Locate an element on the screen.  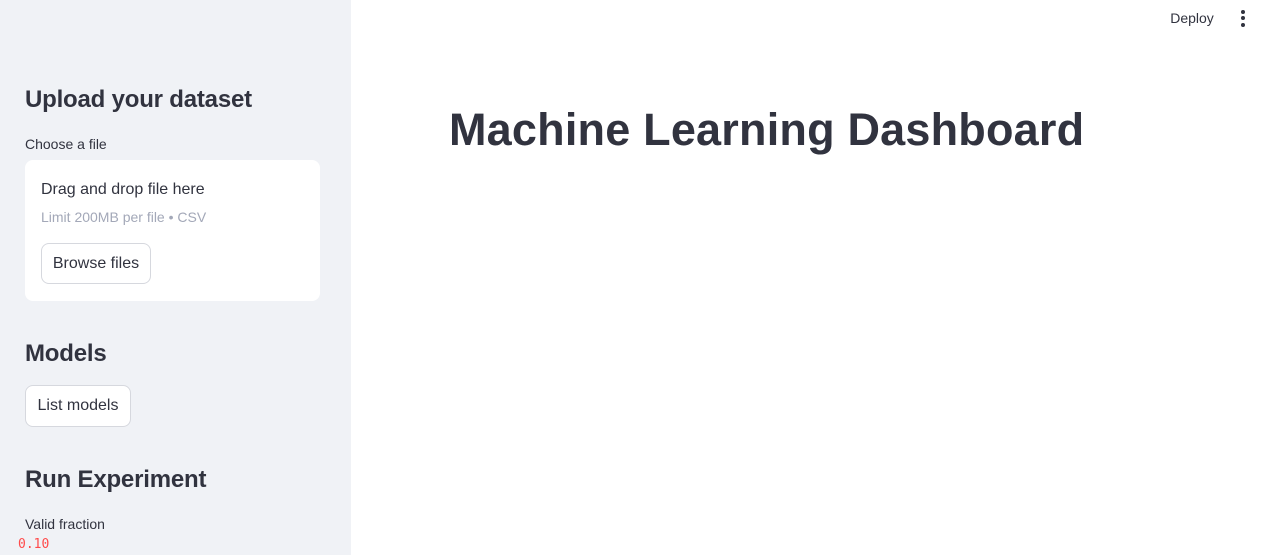
upload-heading: Upload your dataset is located at coordinates (138, 99).